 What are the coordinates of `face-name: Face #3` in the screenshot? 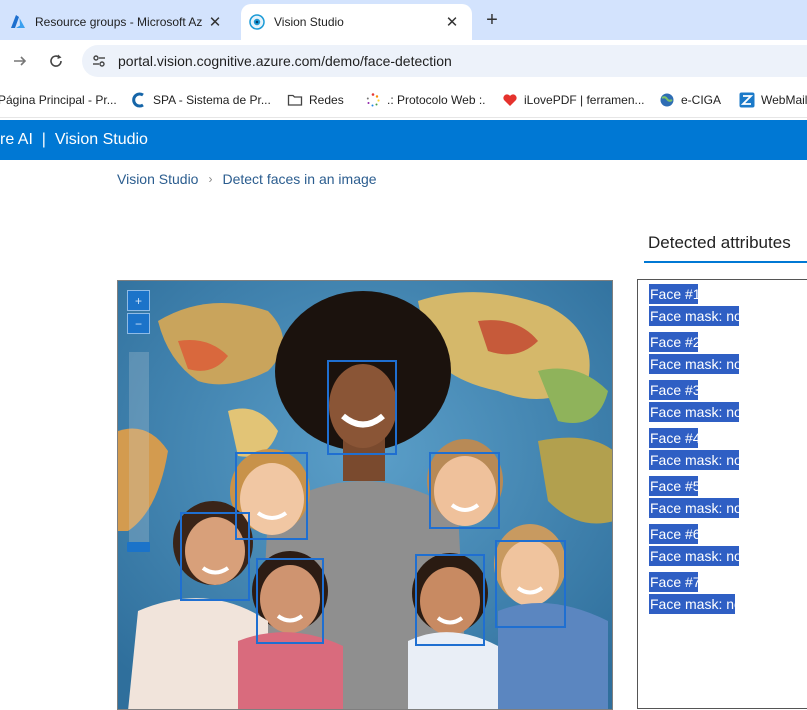 It's located at (675, 390).